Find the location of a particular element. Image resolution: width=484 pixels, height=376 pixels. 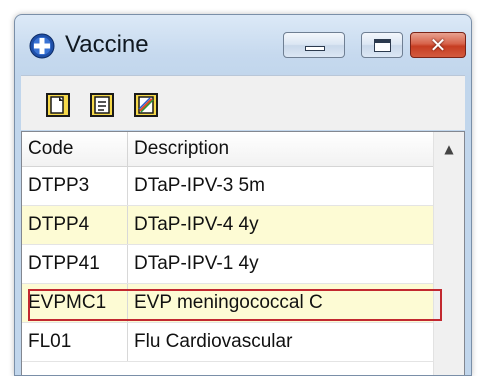

table-row: DTPP3 DTaP-IPV-3 5m is located at coordinates (228, 186).